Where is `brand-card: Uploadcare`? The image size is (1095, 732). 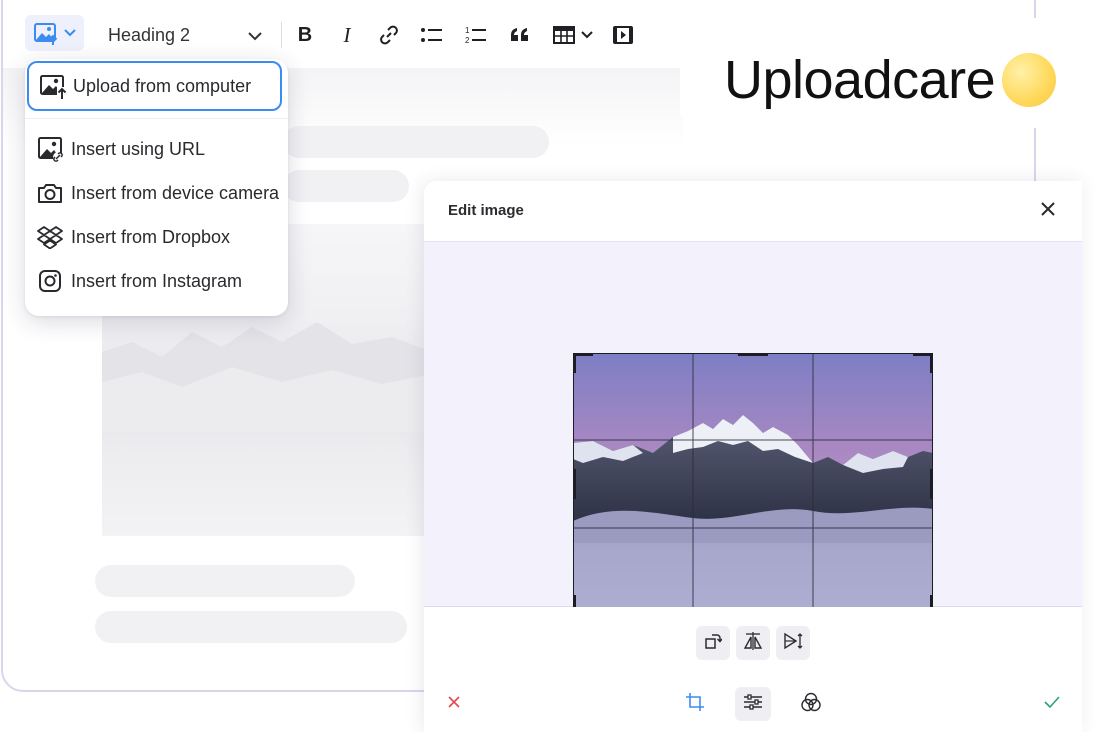
brand-card: Uploadcare is located at coordinates (887, 73).